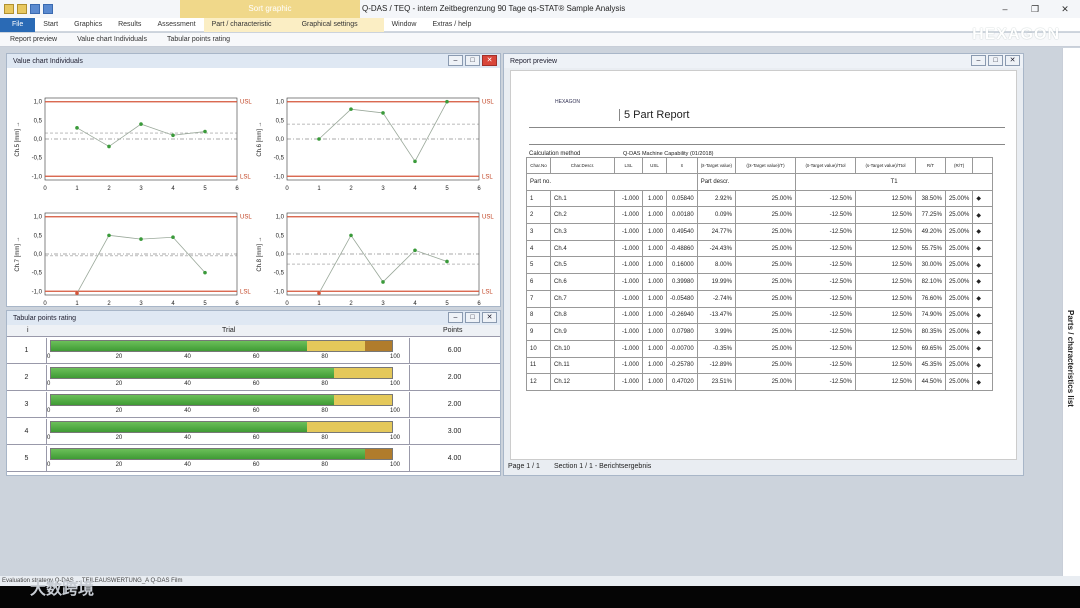 This screenshot has width=1080, height=608. I want to click on doc-tab-points-rating: Tabular points rating, so click(198, 39).